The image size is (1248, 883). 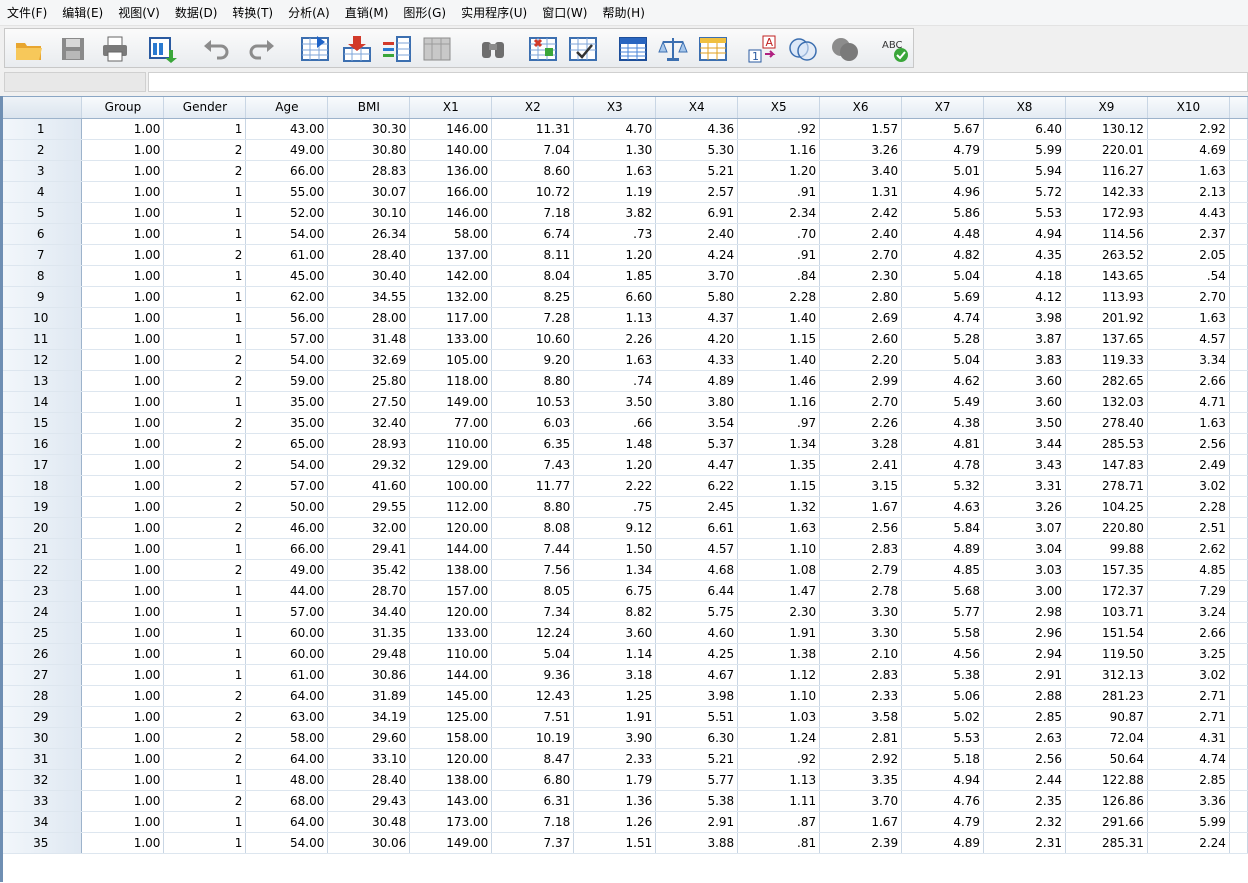 What do you see at coordinates (1188, 759) in the screenshot?
I see `data-cell: 4.74` at bounding box center [1188, 759].